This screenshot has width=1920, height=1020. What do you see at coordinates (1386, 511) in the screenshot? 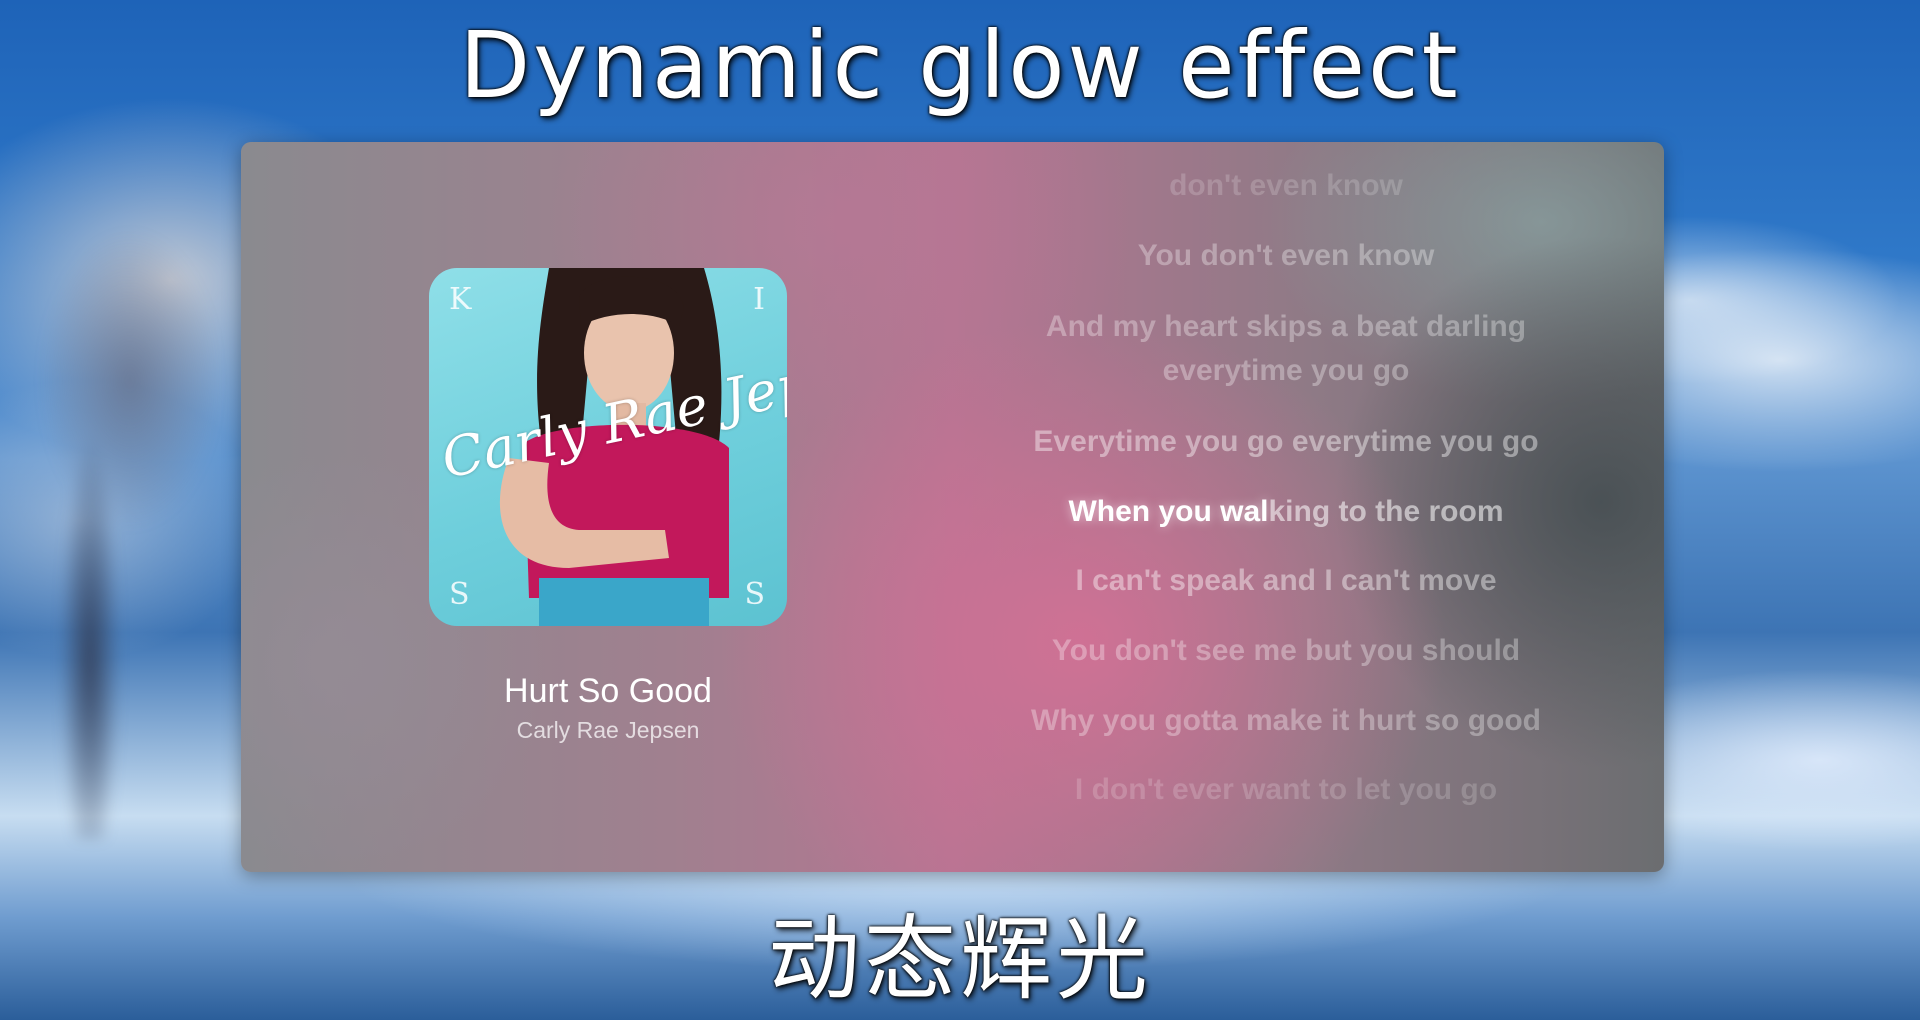
I see `lyric-remaining-part: king to the room` at bounding box center [1386, 511].